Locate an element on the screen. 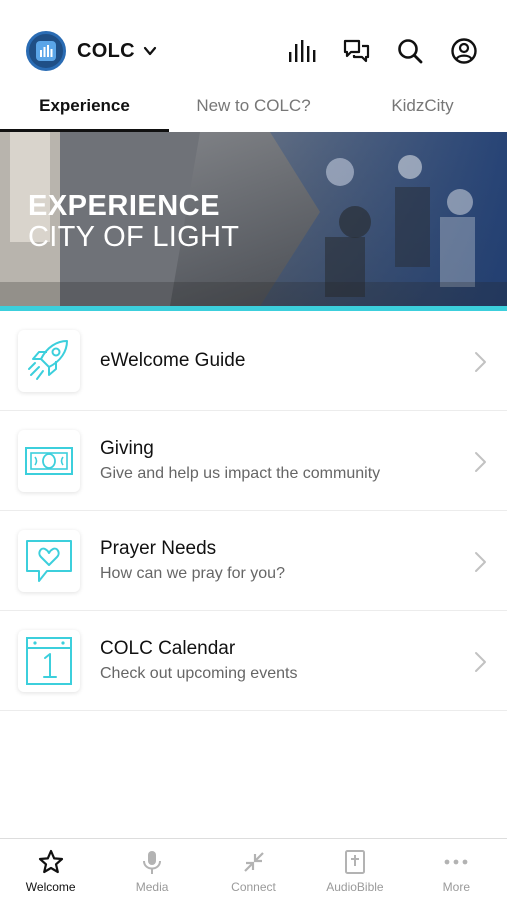  nav-label: Connect is located at coordinates (253, 887).